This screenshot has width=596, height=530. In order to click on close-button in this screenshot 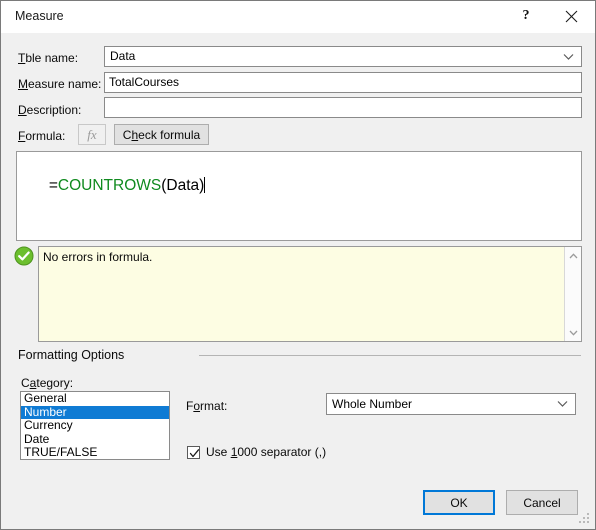, I will do `click(571, 16)`.